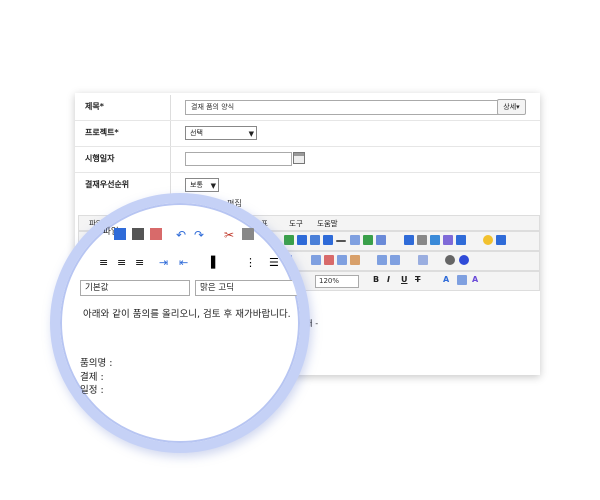 This screenshot has height=500, width=600. What do you see at coordinates (328, 240) in the screenshot?
I see `bookmark-icon` at bounding box center [328, 240].